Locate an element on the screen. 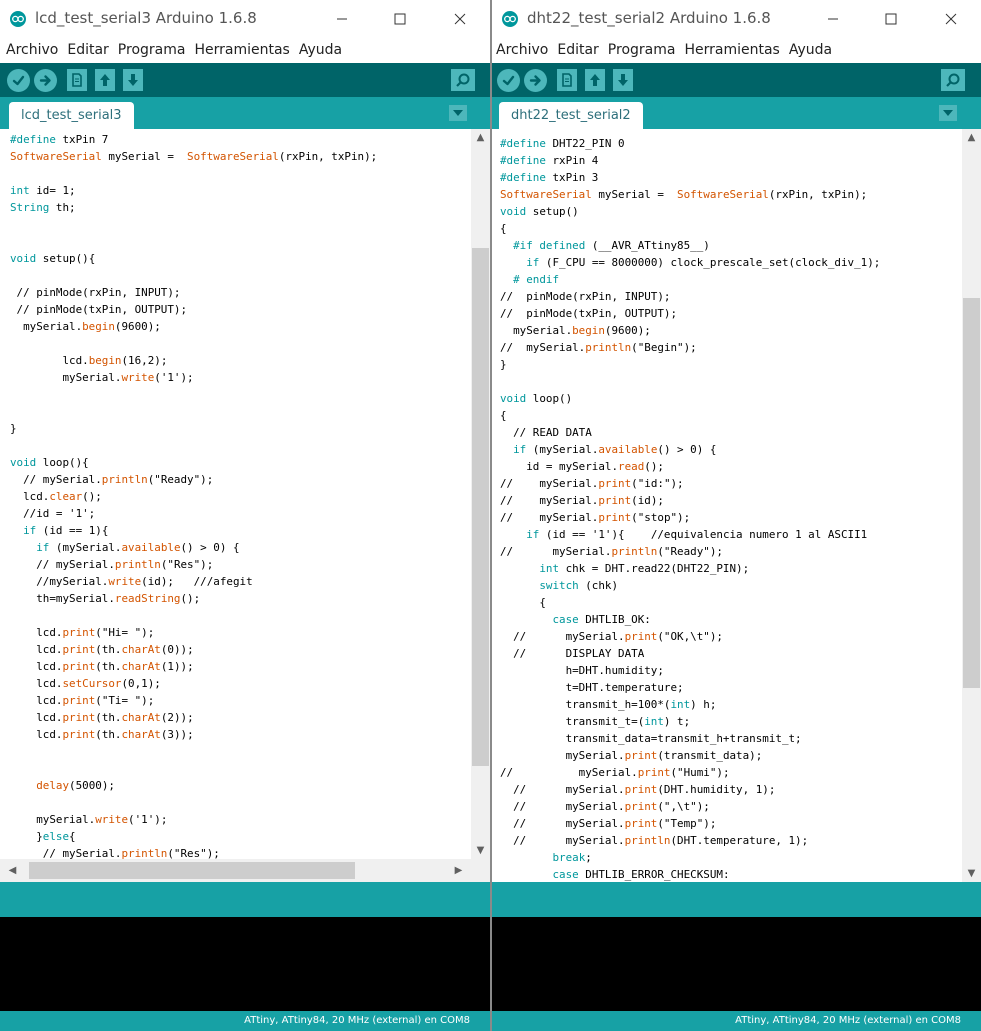 The image size is (981, 1031). tab-bar: dht22_test_serial2 is located at coordinates (736, 113).